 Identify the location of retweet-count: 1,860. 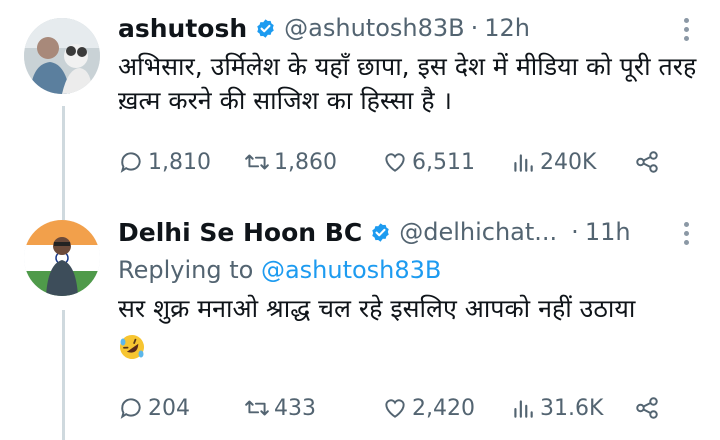
(305, 162).